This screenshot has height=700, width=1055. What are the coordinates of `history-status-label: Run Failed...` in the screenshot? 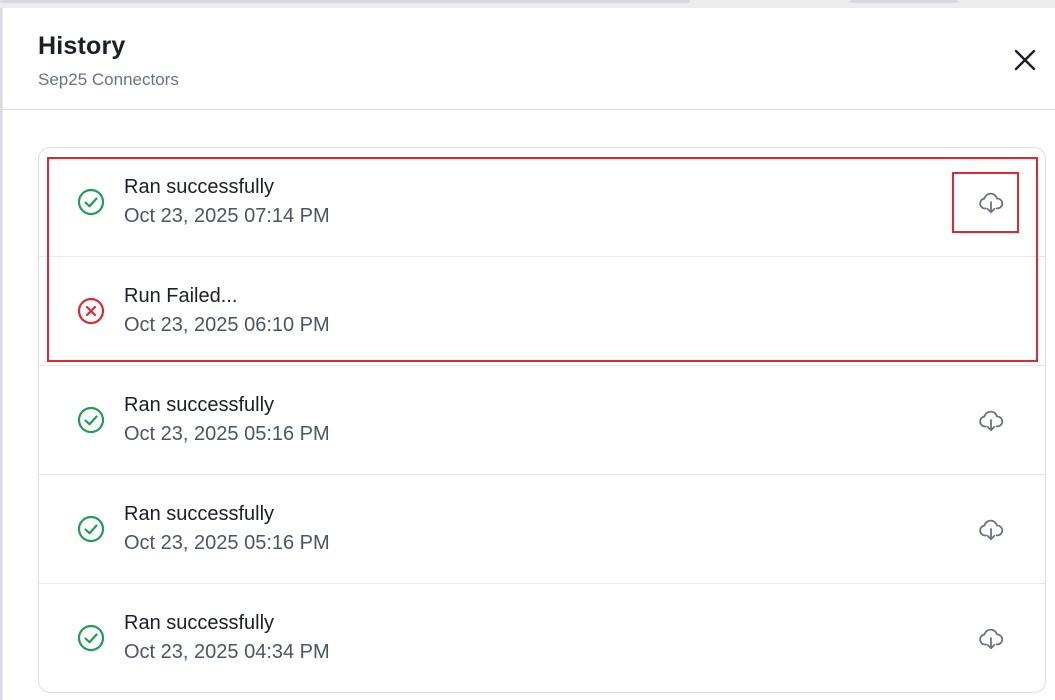 It's located at (181, 296).